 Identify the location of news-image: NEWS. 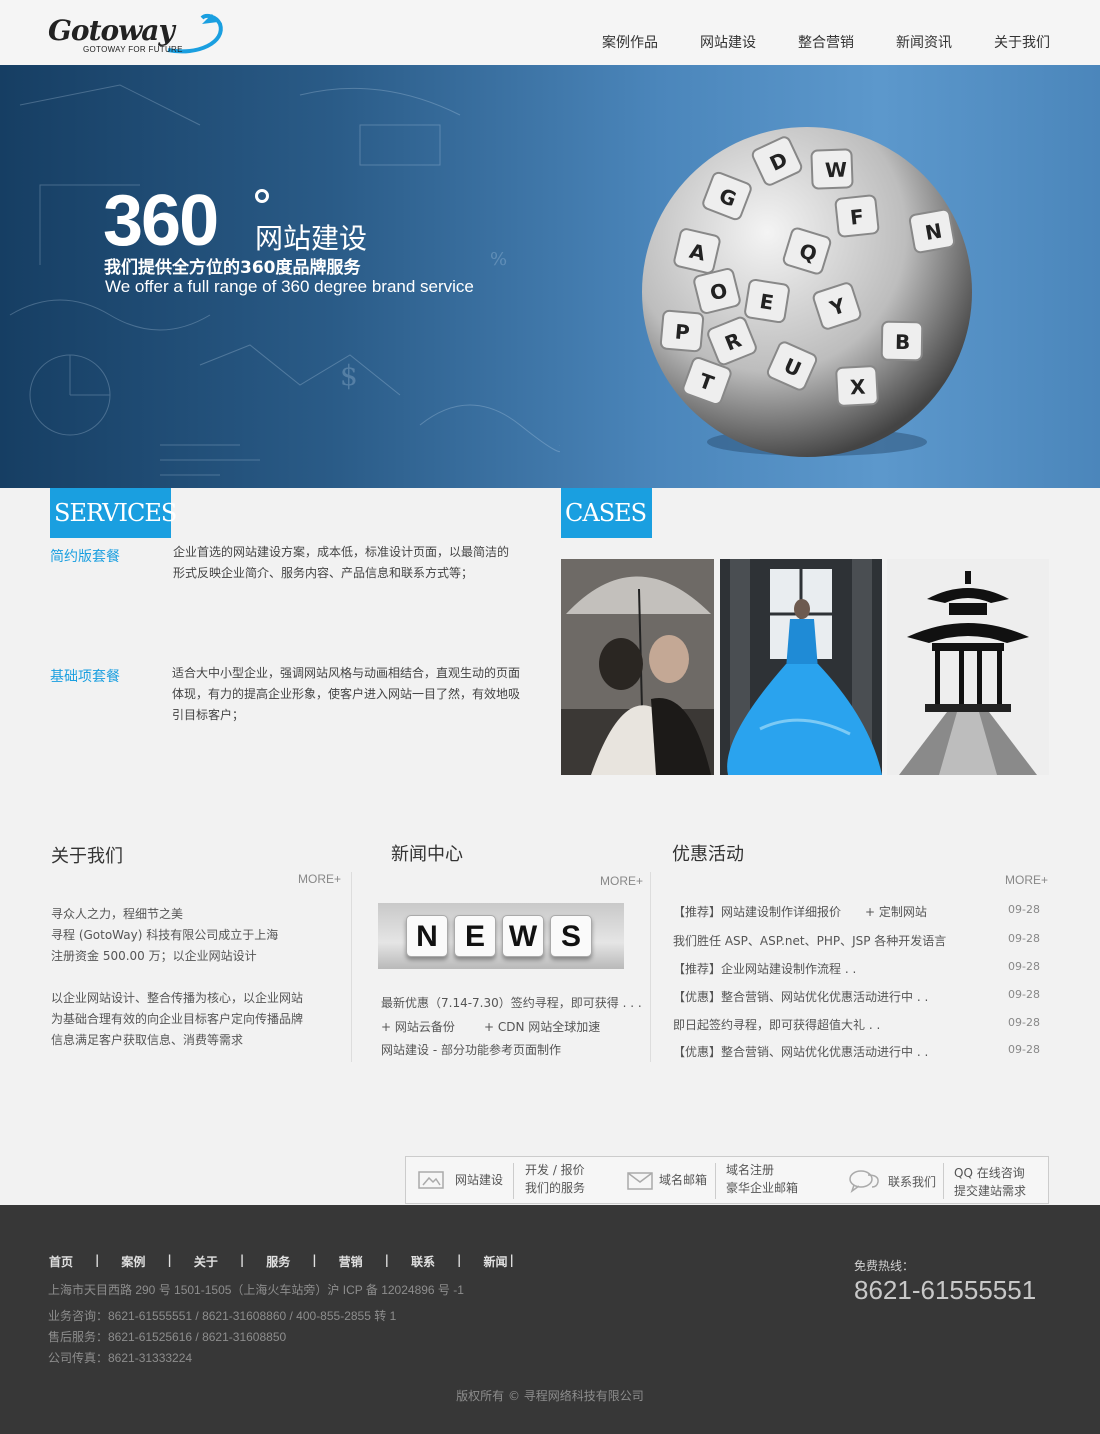
(501, 936).